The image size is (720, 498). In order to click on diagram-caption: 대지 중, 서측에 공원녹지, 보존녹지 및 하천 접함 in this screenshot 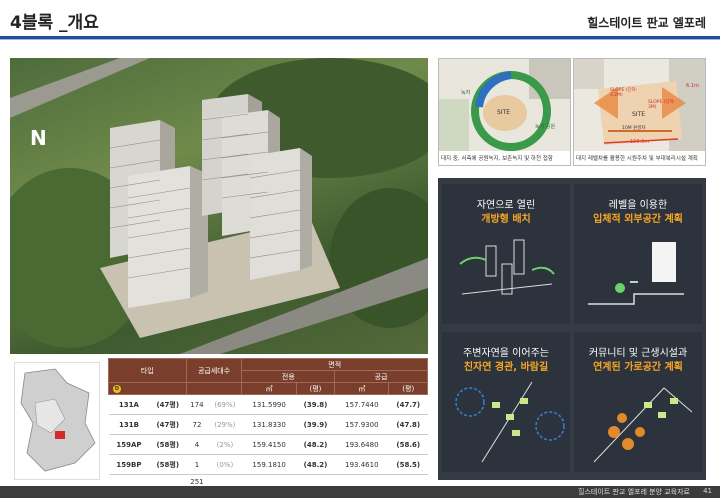, I will do `click(504, 158)`.